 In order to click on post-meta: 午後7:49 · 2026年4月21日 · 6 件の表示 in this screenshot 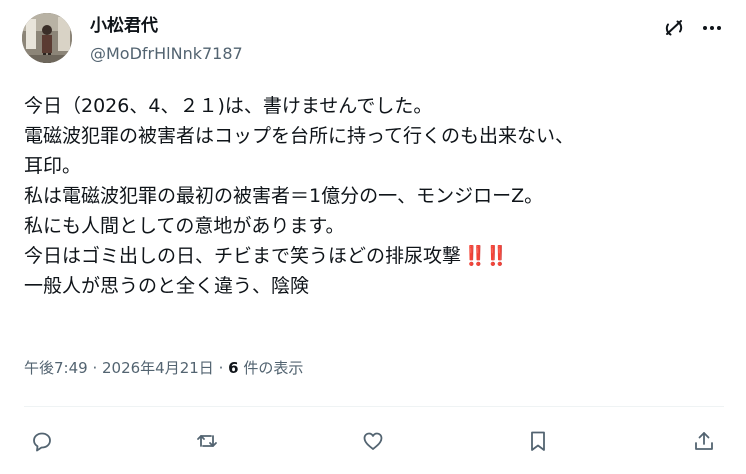, I will do `click(163, 368)`.